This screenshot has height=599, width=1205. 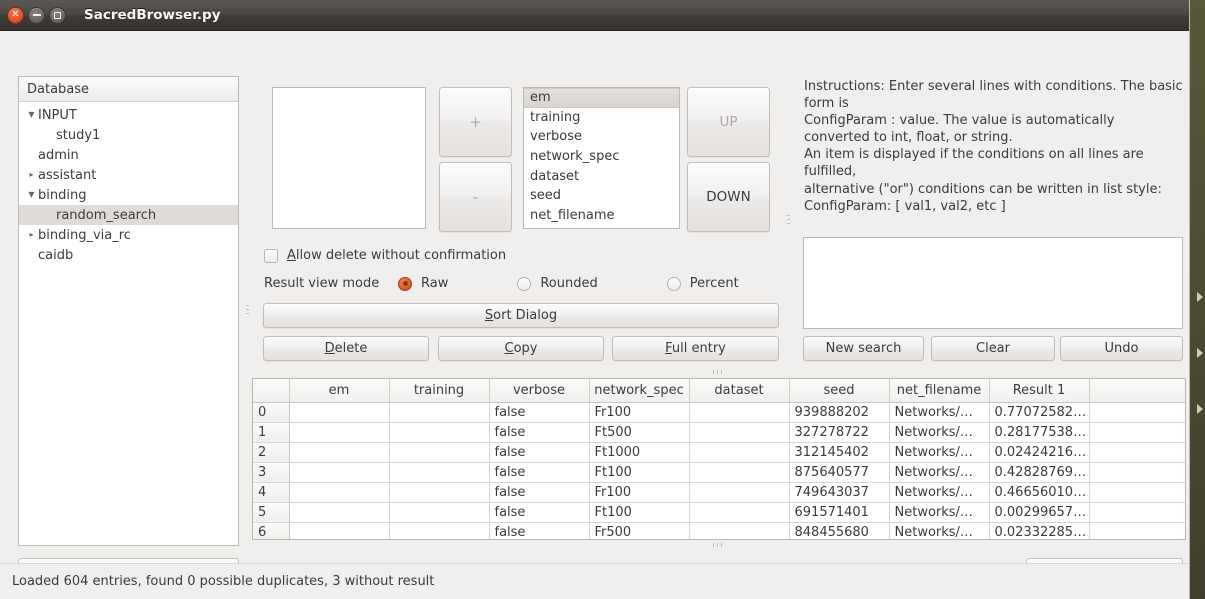 I want to click on table-cell-network_spec: Ft500, so click(x=639, y=432).